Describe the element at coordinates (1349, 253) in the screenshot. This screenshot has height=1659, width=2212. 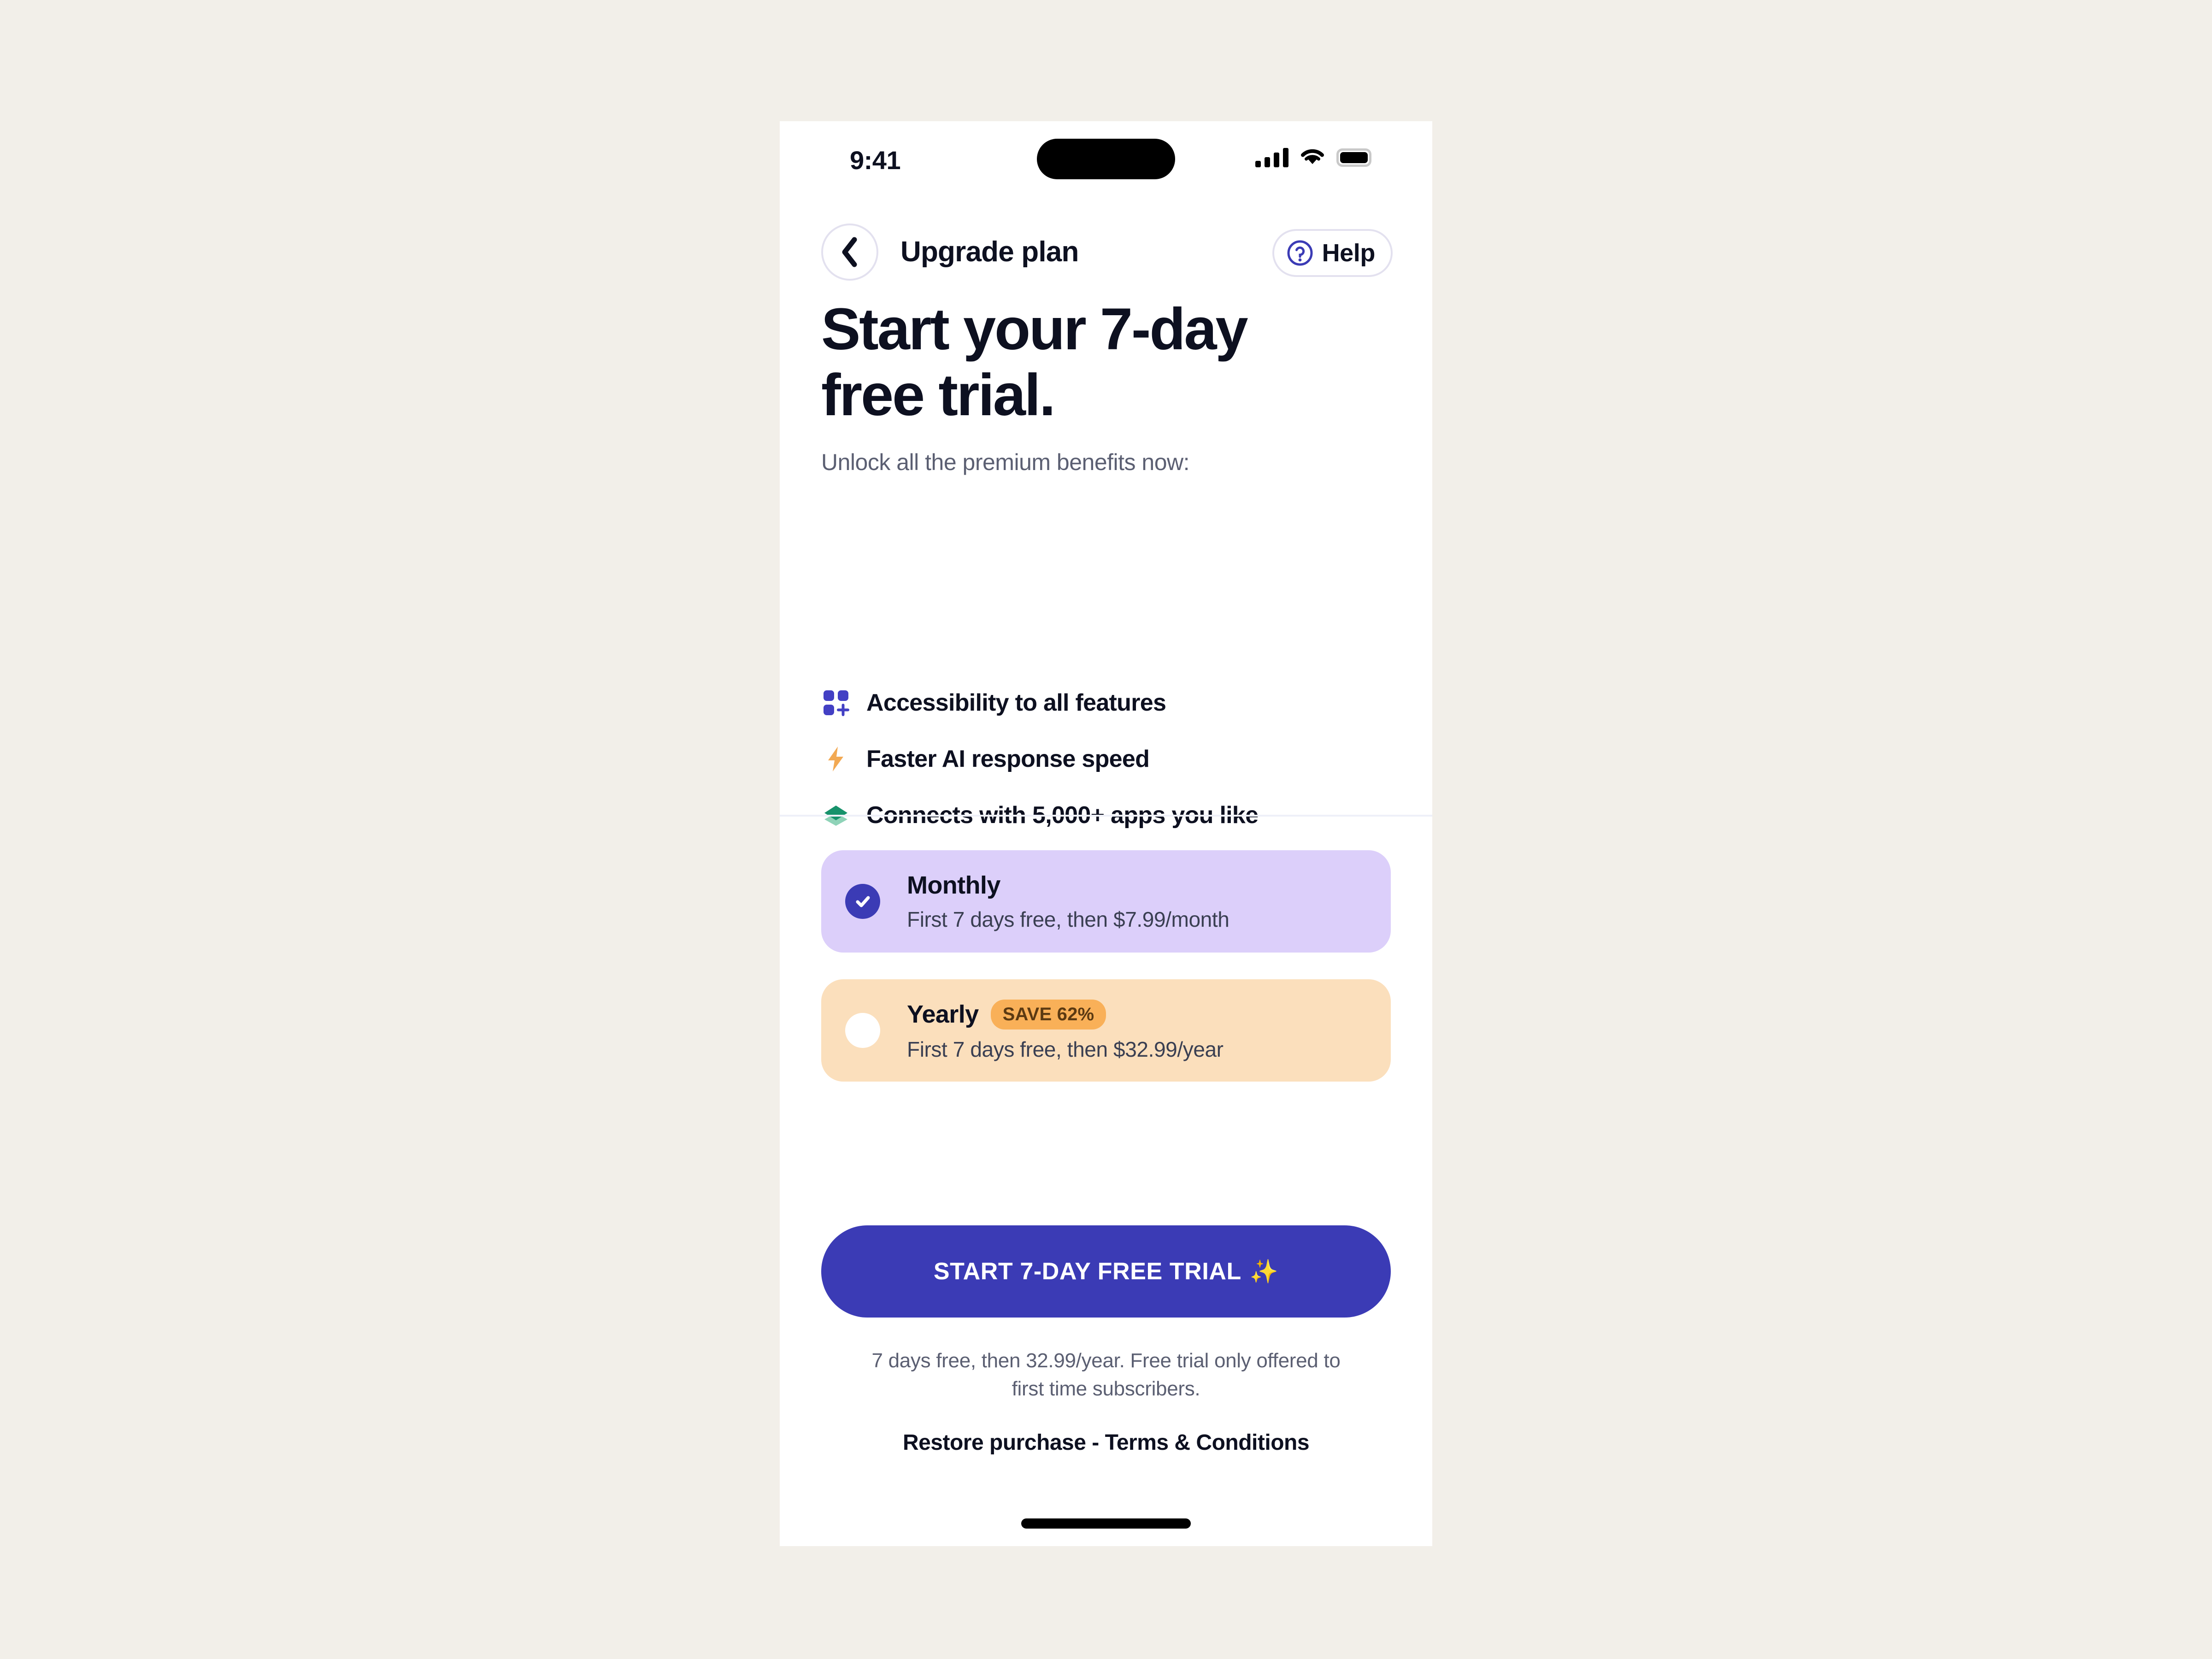
I see `help-button-label: Help` at that location.